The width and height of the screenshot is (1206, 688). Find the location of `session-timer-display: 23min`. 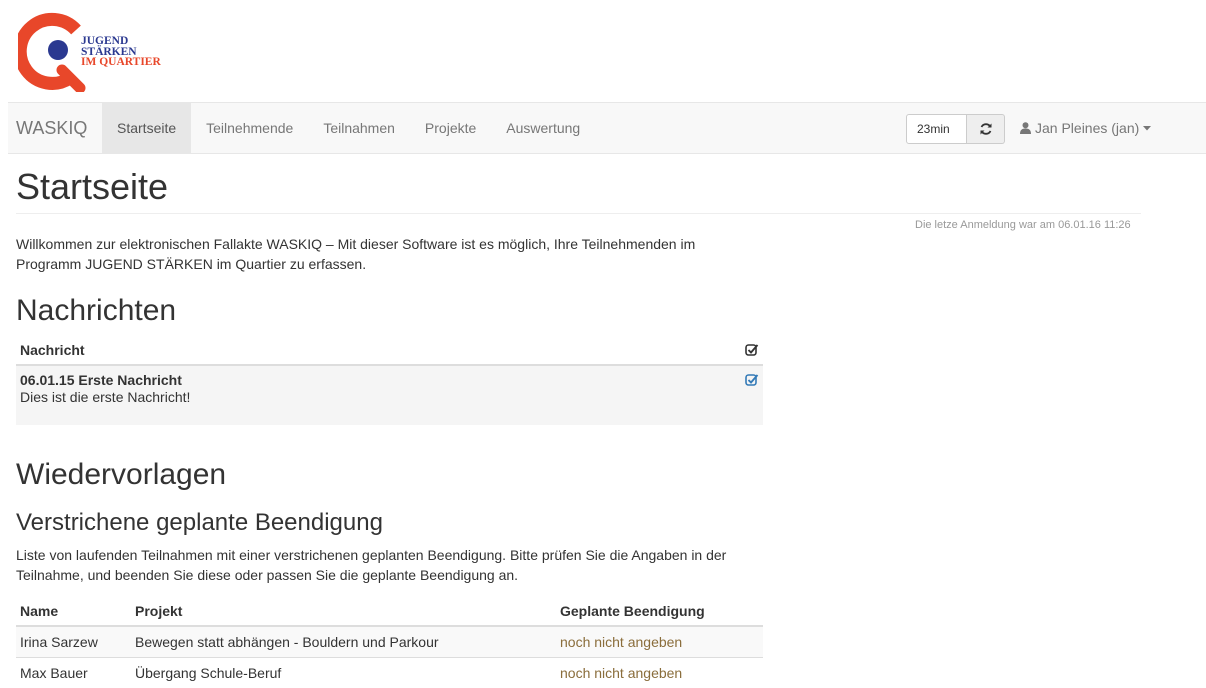

session-timer-display: 23min is located at coordinates (936, 129).